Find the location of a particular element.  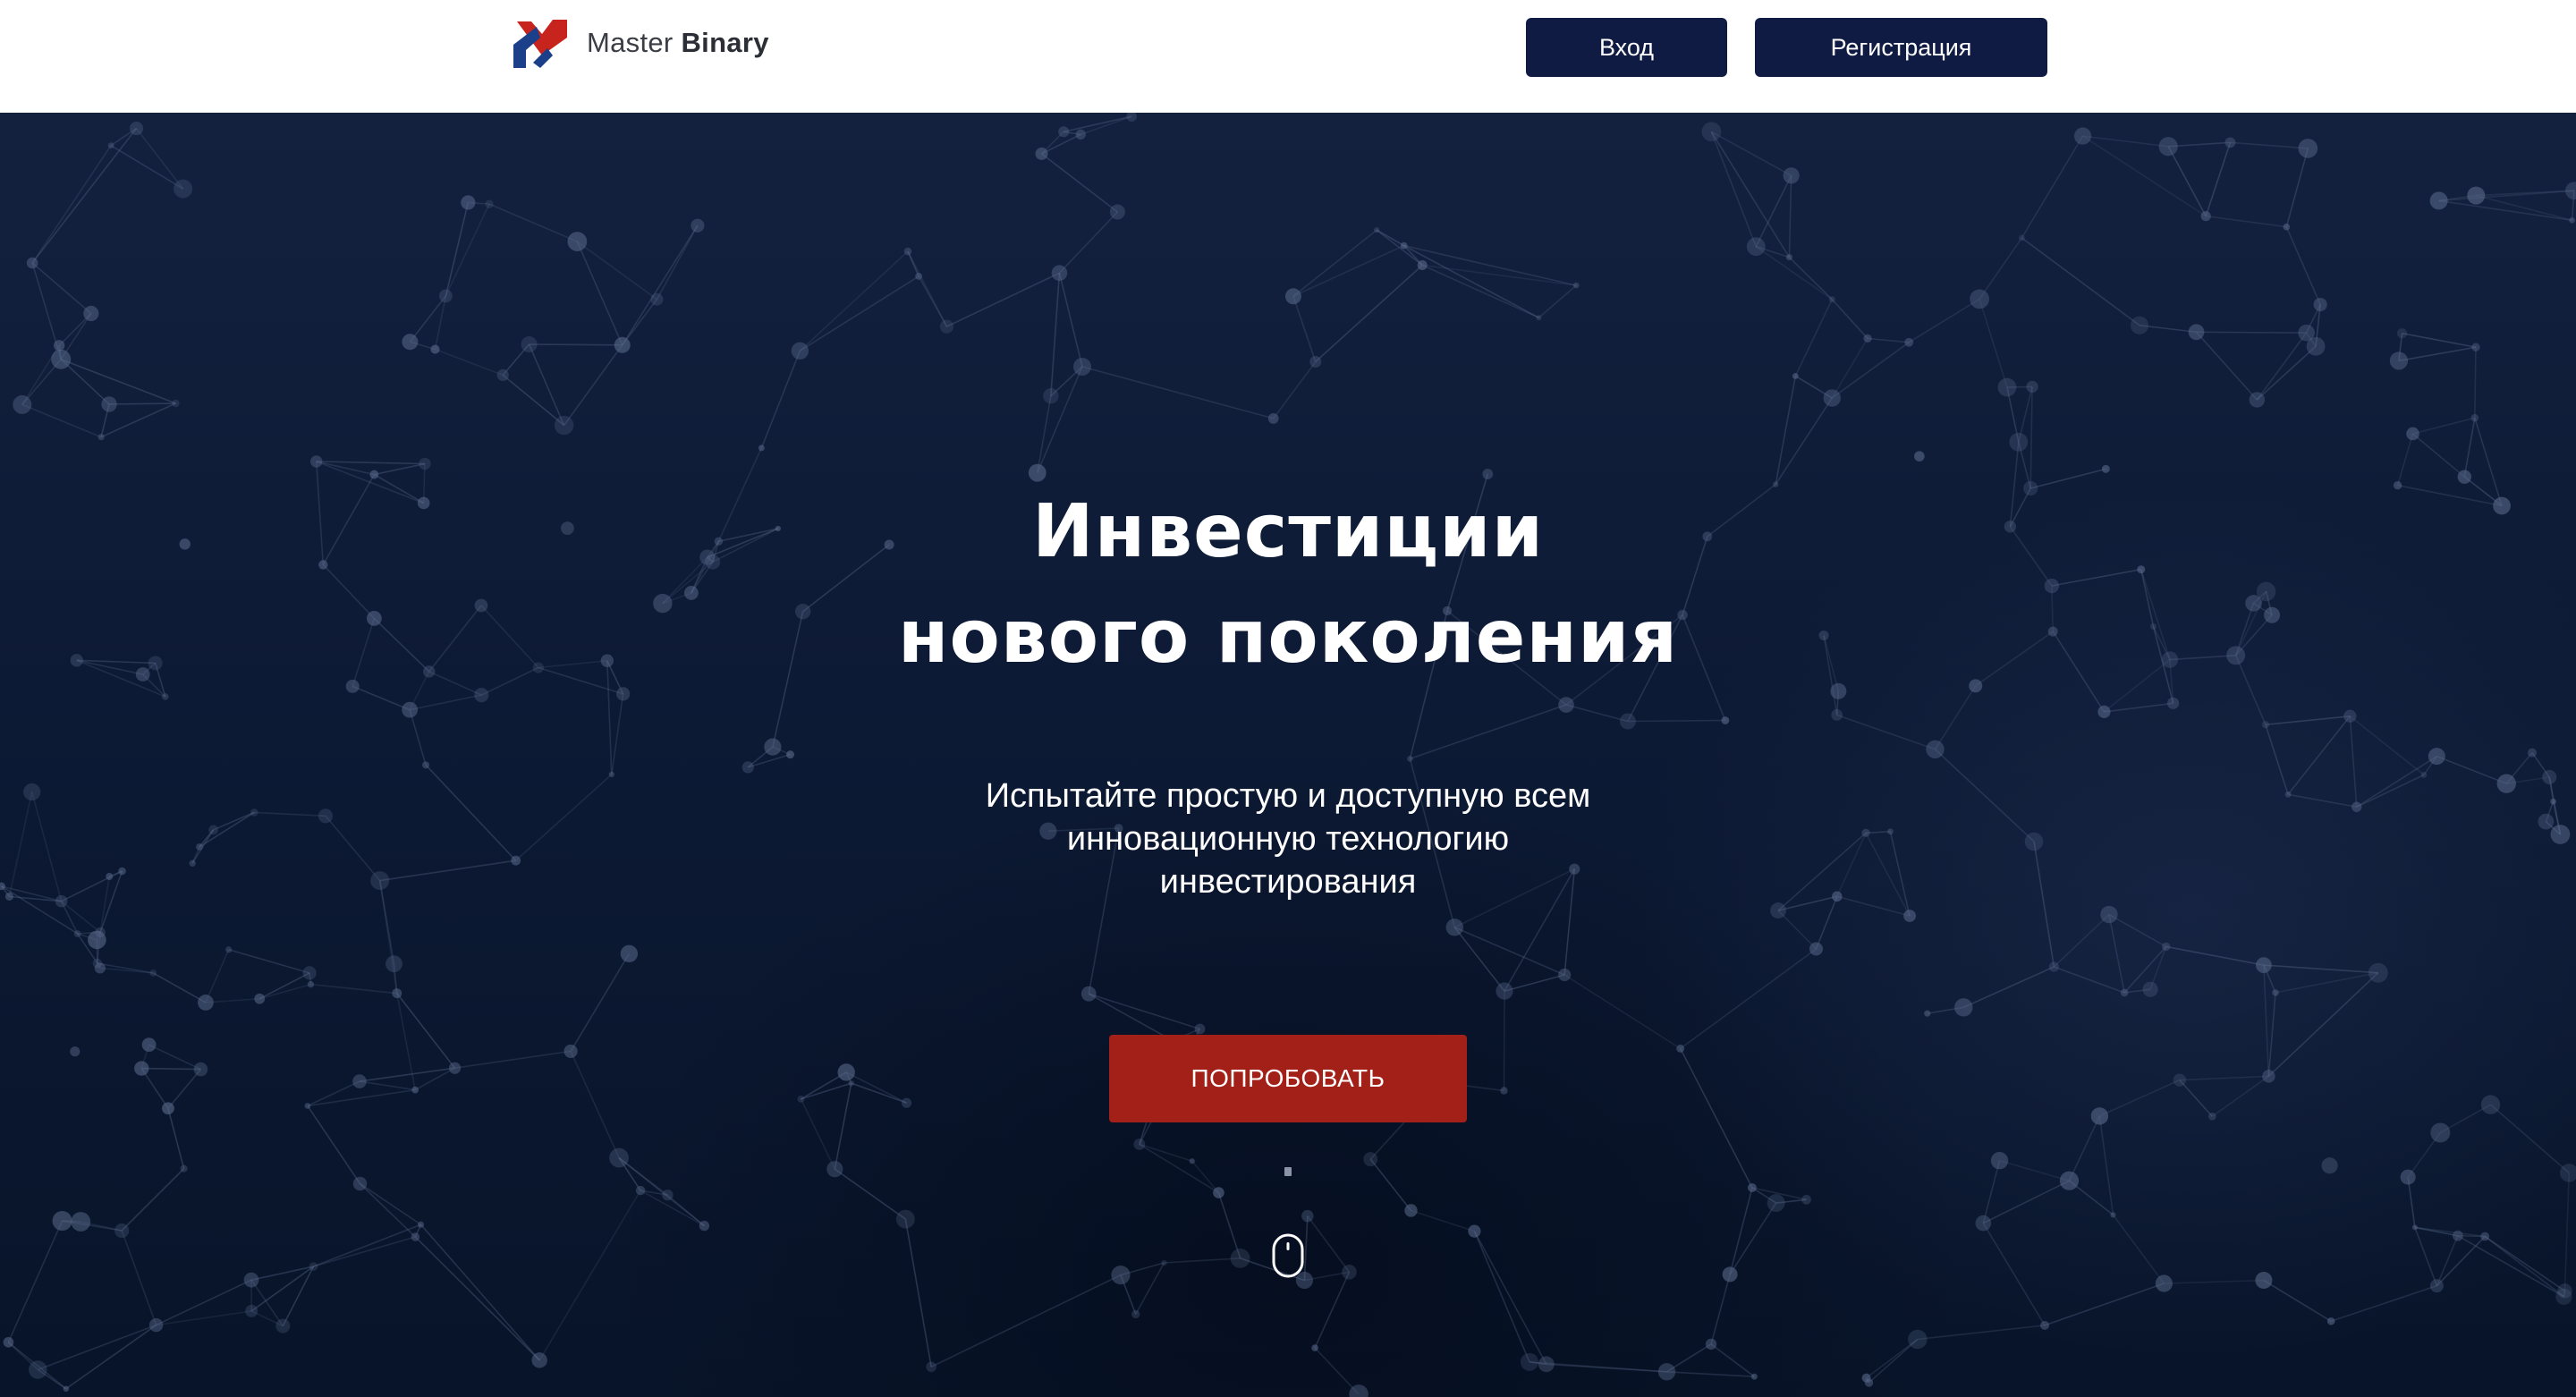

hero-title-line-2: нового поколения is located at coordinates (1288, 638).